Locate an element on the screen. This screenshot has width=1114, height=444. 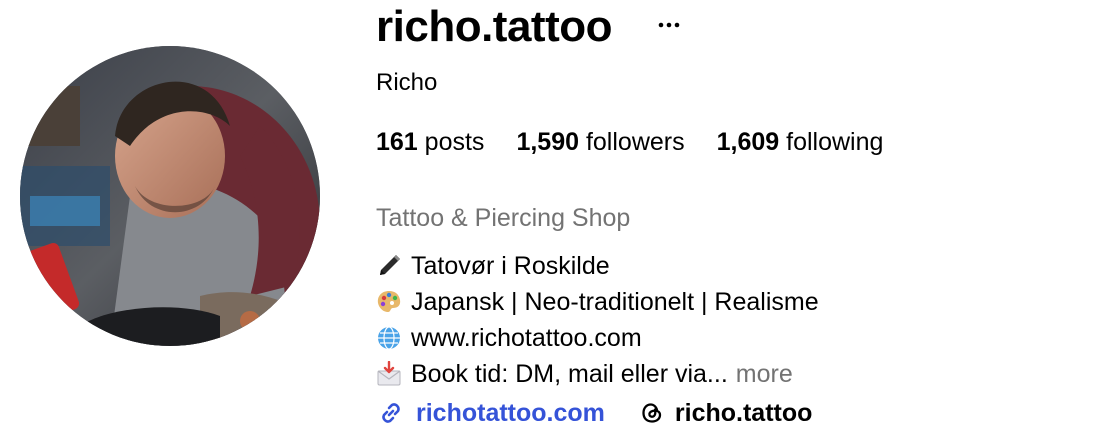
threads-icon is located at coordinates (652, 413).